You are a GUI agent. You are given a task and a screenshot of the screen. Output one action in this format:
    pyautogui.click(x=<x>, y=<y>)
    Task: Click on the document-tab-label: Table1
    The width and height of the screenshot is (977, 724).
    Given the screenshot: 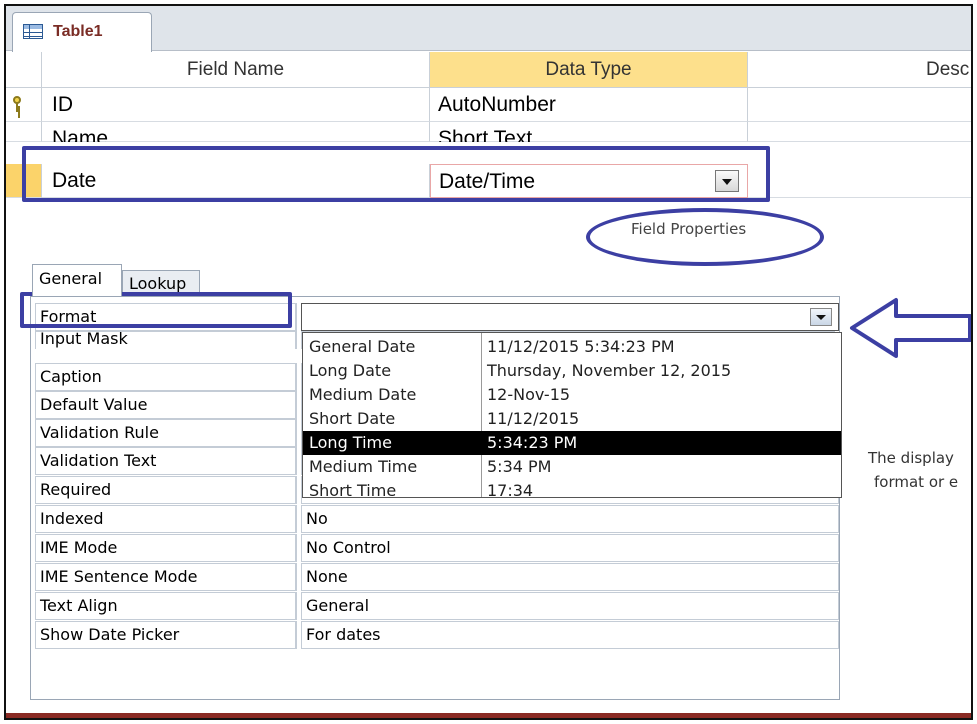 What is the action you would take?
    pyautogui.click(x=78, y=31)
    